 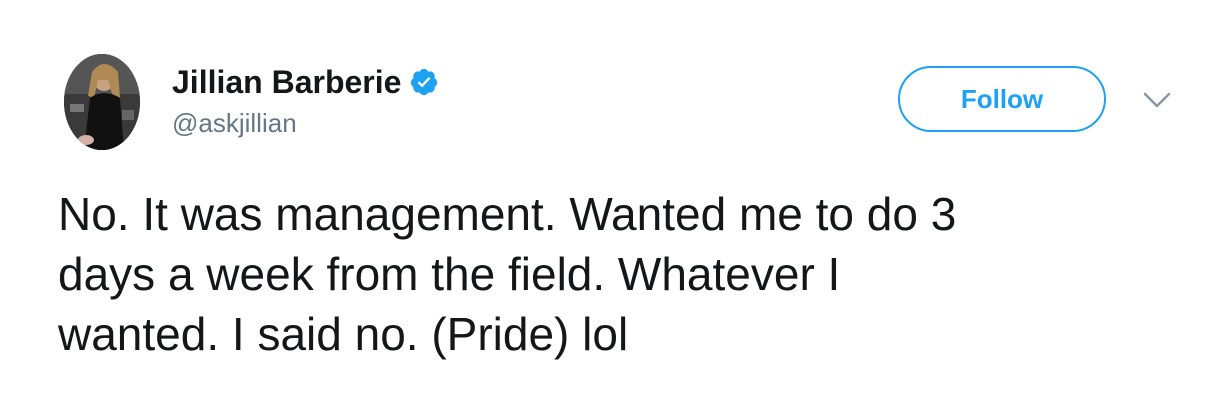 I want to click on follow-button: Follow, so click(x=1002, y=99).